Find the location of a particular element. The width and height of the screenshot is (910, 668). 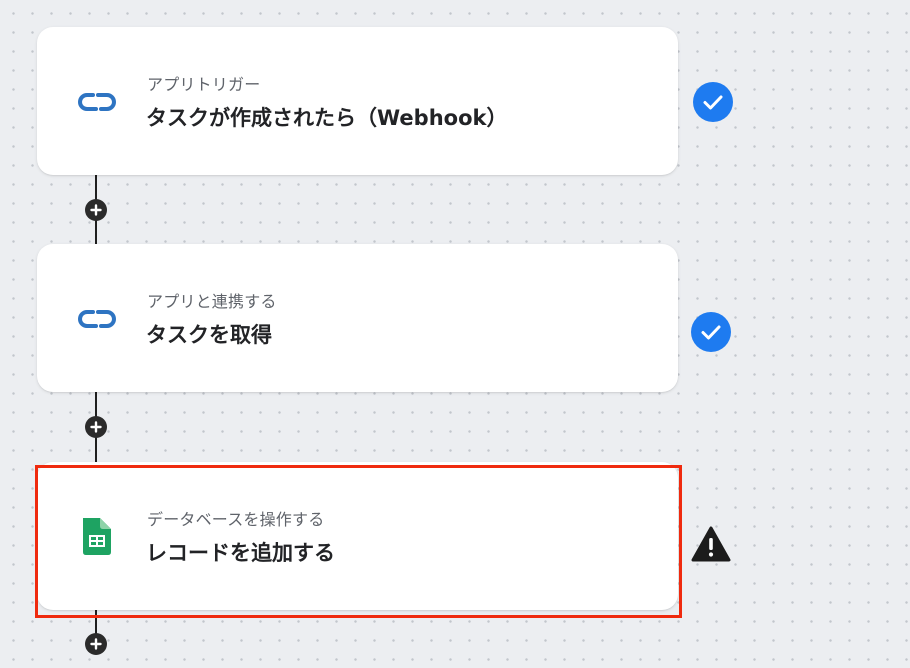

step-kicker: アプリと連携する is located at coordinates (212, 301).